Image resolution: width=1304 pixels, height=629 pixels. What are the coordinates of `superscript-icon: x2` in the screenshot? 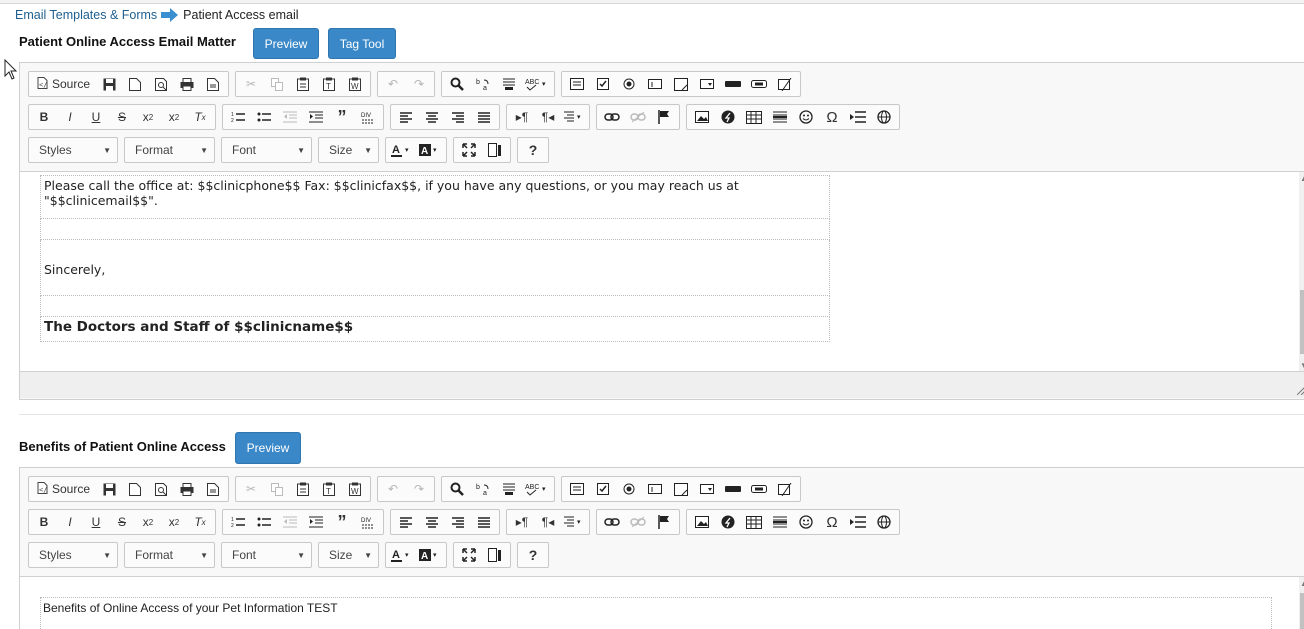 It's located at (174, 117).